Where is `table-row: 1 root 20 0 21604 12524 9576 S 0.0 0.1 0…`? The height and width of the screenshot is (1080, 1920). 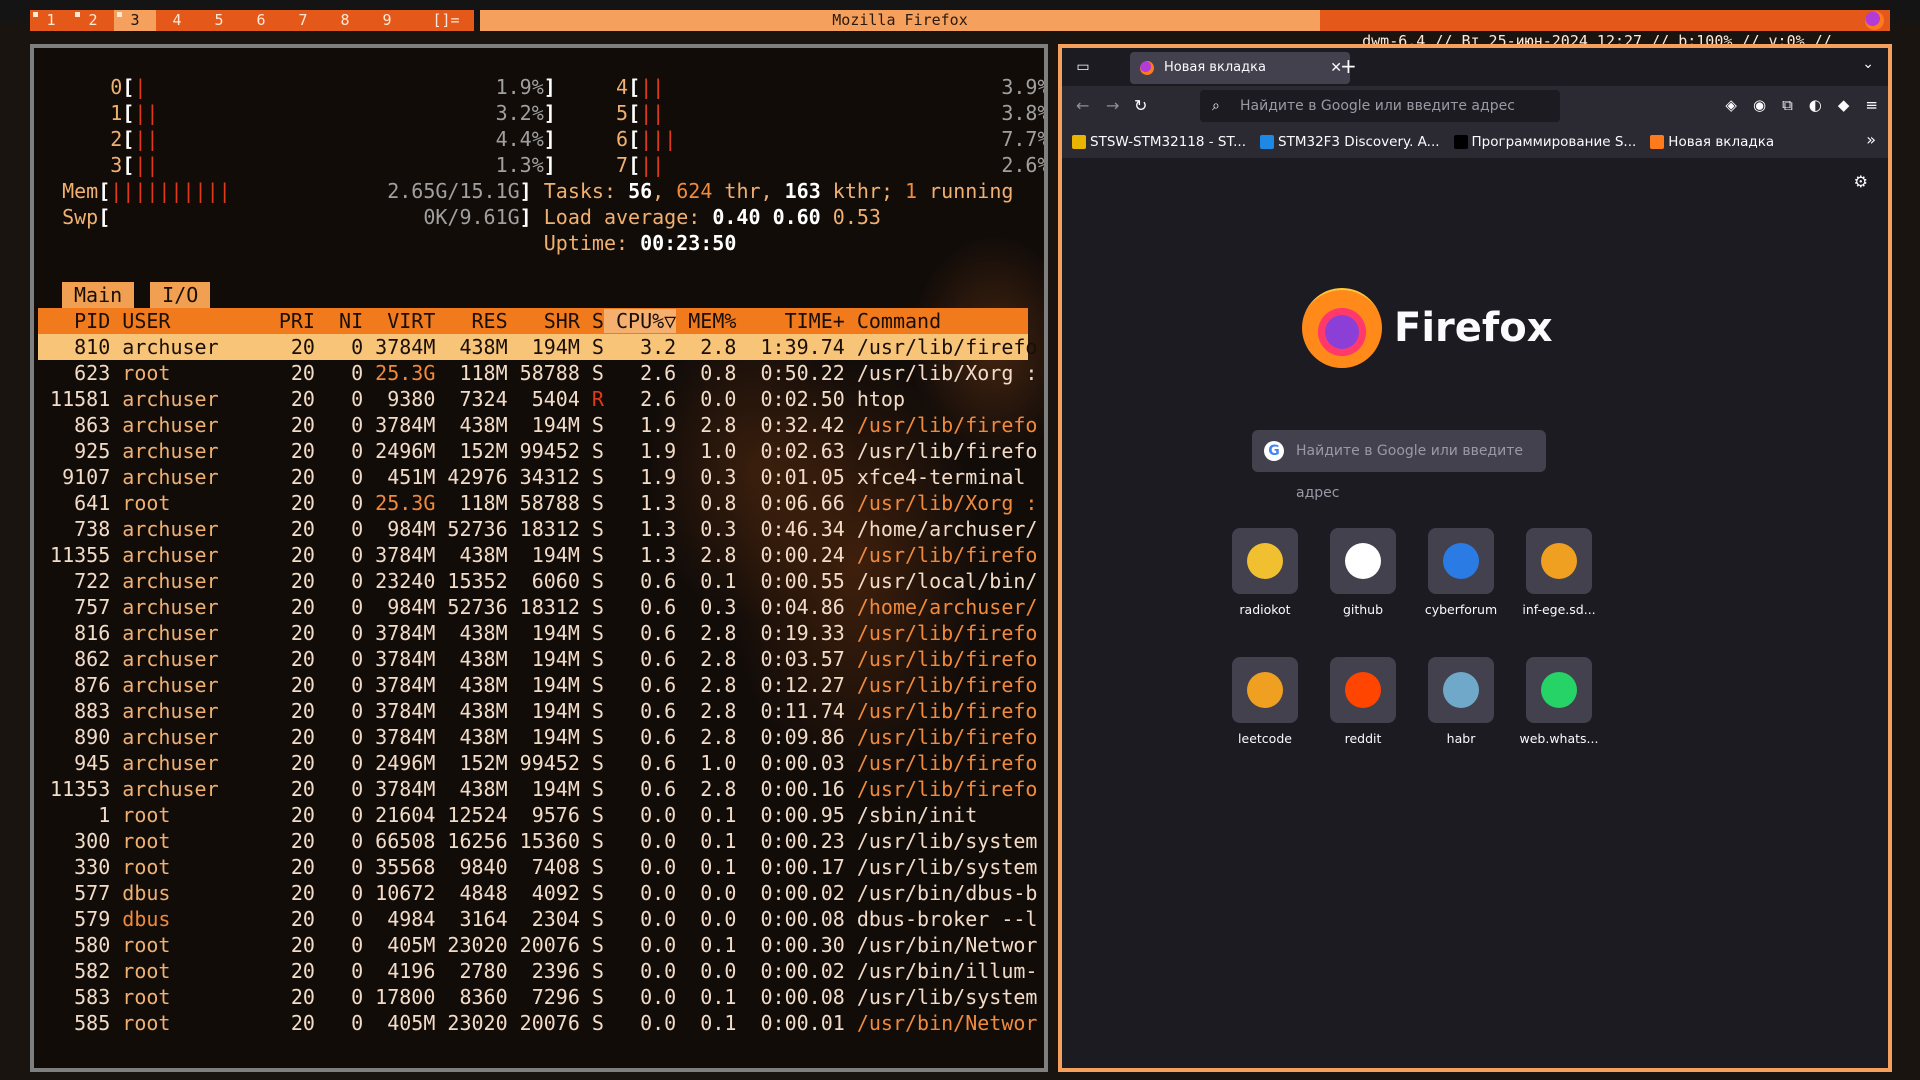 table-row: 1 root 20 0 21604 12524 9576 S 0.0 0.1 0… is located at coordinates (533, 815).